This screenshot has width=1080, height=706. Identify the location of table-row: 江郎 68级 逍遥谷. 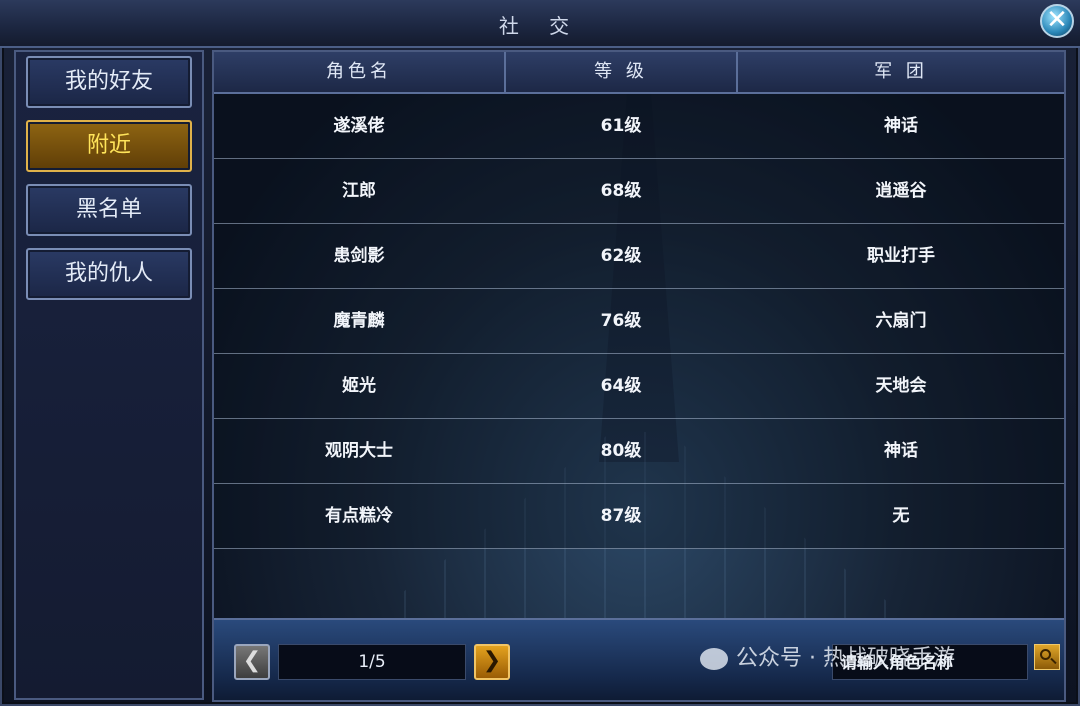
(639, 191).